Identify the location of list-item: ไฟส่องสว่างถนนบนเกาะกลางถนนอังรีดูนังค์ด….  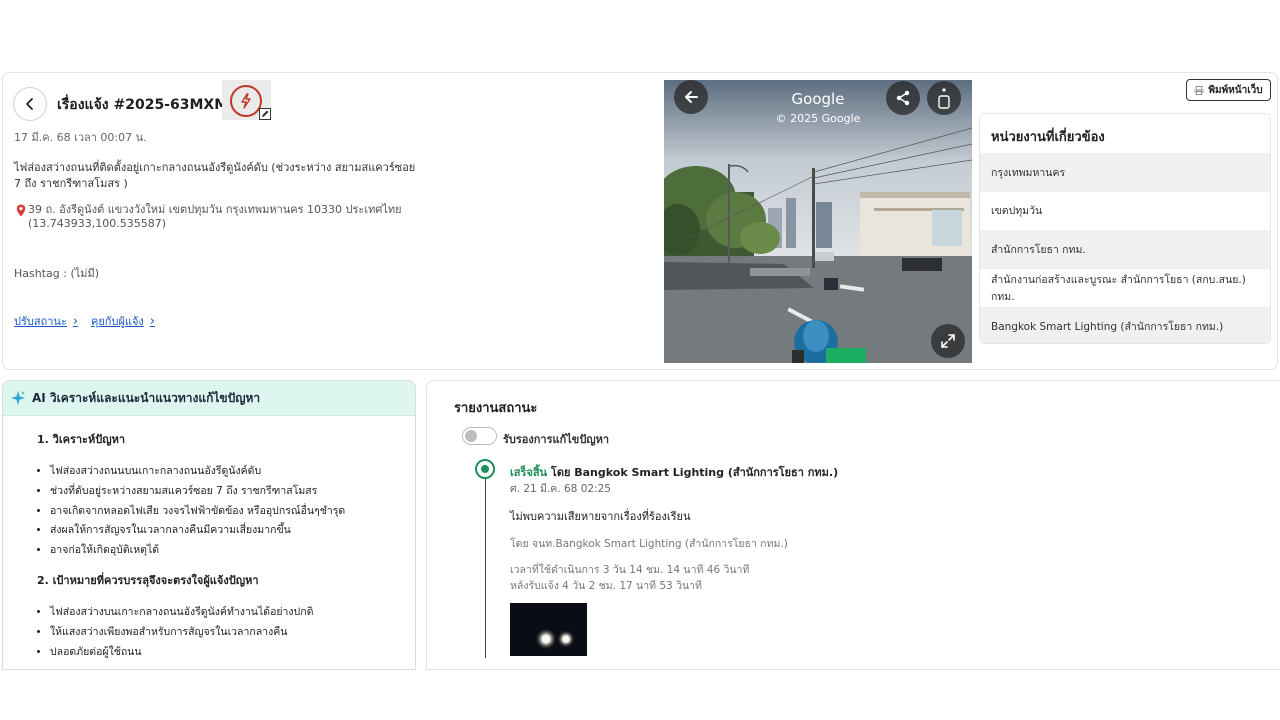
(232, 472).